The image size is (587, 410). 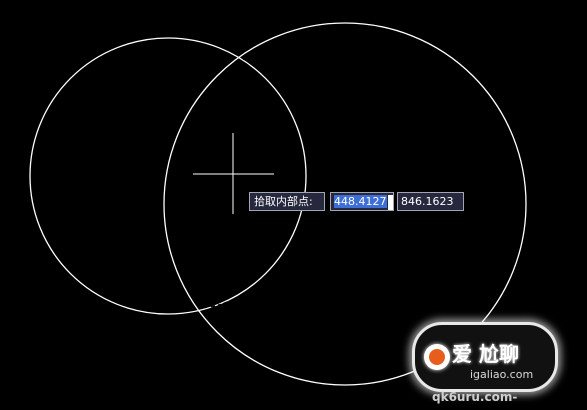 I want to click on overlap-dash-right-mask, so click(x=213, y=180).